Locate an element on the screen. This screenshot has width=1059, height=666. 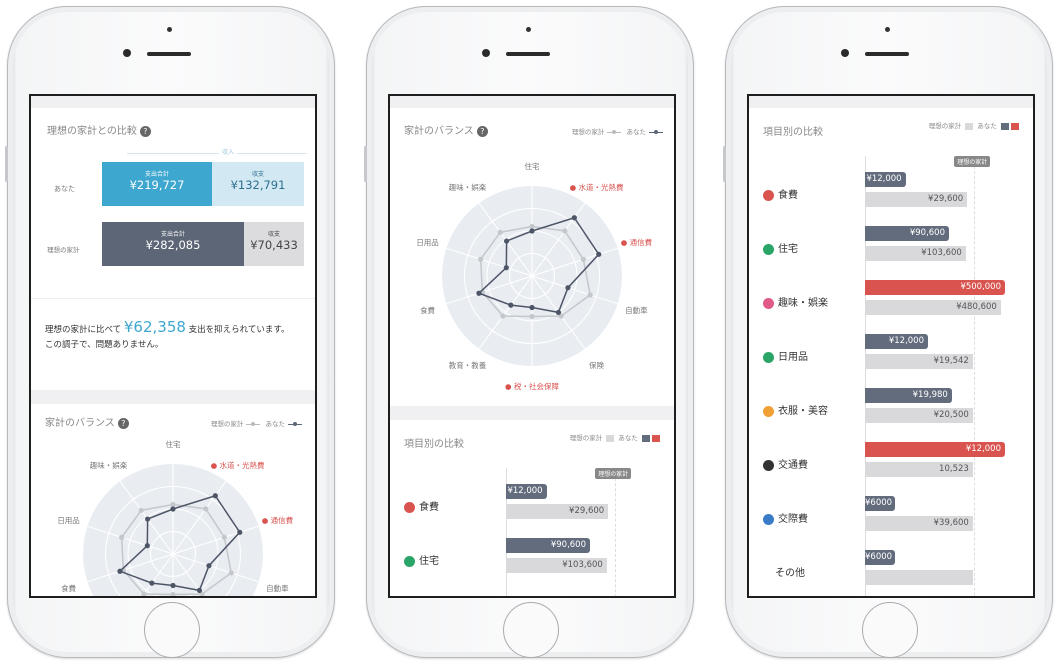
you-expense-bar: 支出合計 ¥219,727 is located at coordinates (157, 184).